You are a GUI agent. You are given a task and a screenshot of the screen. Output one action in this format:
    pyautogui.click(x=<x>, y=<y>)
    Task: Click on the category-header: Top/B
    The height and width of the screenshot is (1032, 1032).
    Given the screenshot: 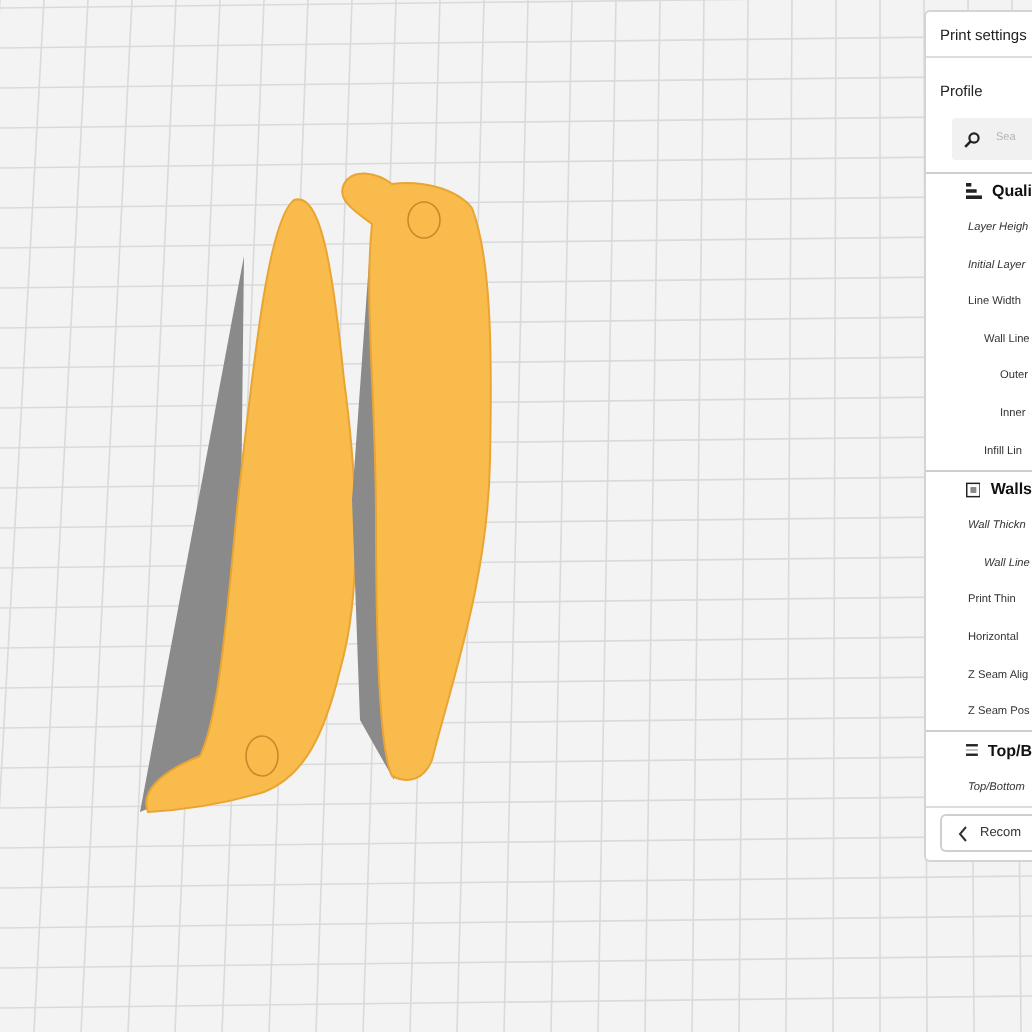 What is the action you would take?
    pyautogui.click(x=979, y=749)
    